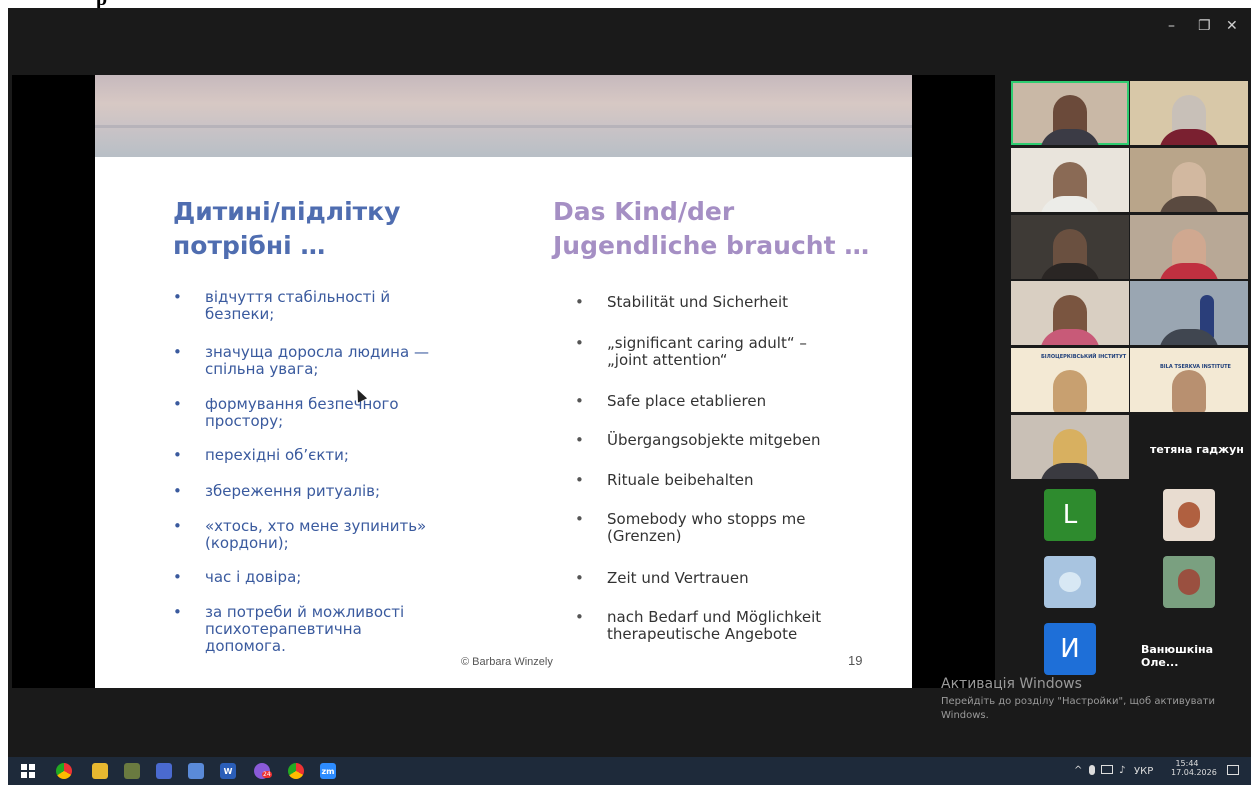 The width and height of the screenshot is (1251, 785). Describe the element at coordinates (328, 771) in the screenshot. I see `zoom-icon: zm` at that location.